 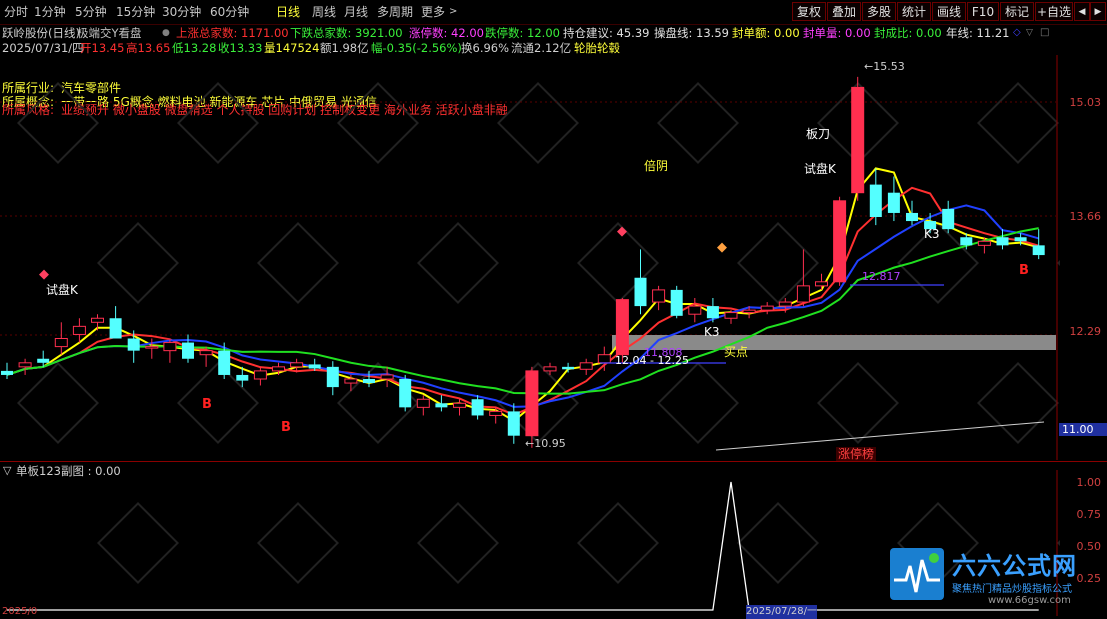 What do you see at coordinates (16, 12) in the screenshot?
I see `tab-intraday: 分时` at bounding box center [16, 12].